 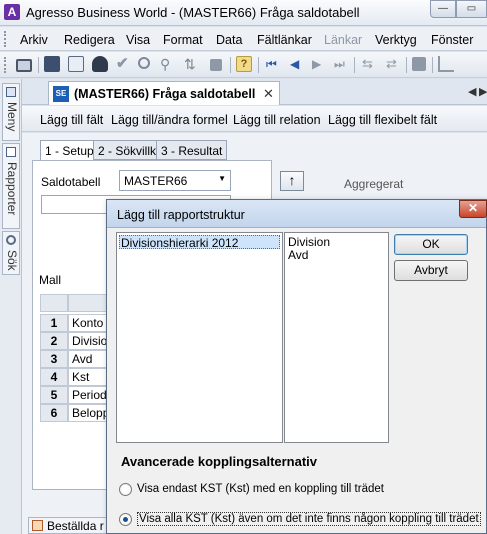 What do you see at coordinates (76, 64) in the screenshot?
I see `copy-icon` at bounding box center [76, 64].